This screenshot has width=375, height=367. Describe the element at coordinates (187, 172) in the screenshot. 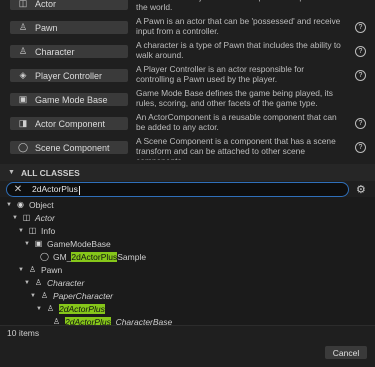

I see `all-classes-header: ▼ ALL CLASSES` at that location.